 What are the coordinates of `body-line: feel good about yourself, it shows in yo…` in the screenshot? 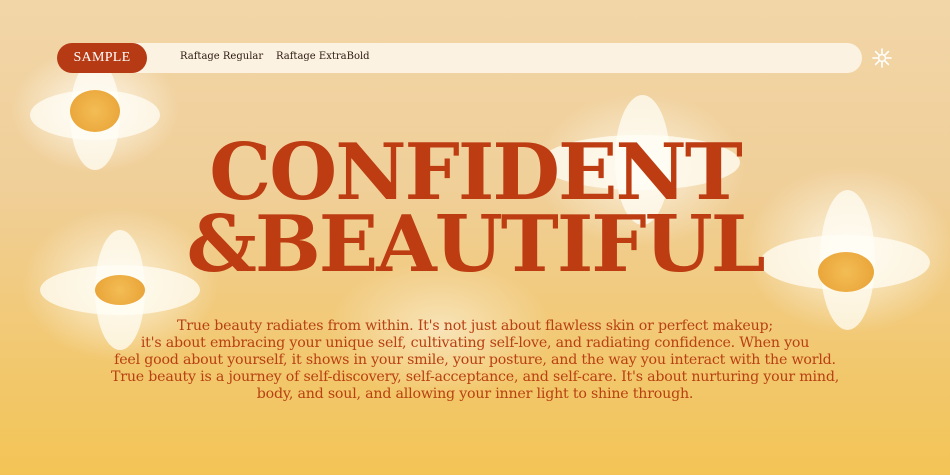 It's located at (475, 360).